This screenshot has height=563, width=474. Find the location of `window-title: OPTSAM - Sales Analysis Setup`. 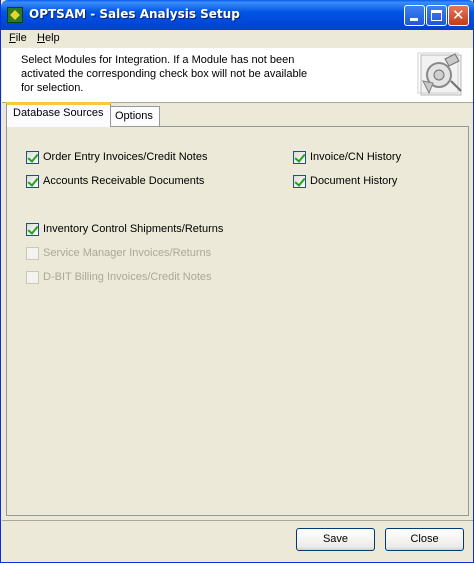

window-title: OPTSAM - Sales Analysis Setup is located at coordinates (134, 14).